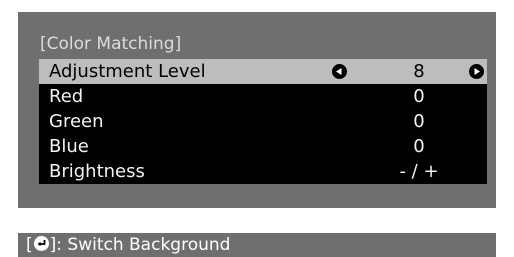  I want to click on menu-row-blue: Blue 0, so click(263, 146).